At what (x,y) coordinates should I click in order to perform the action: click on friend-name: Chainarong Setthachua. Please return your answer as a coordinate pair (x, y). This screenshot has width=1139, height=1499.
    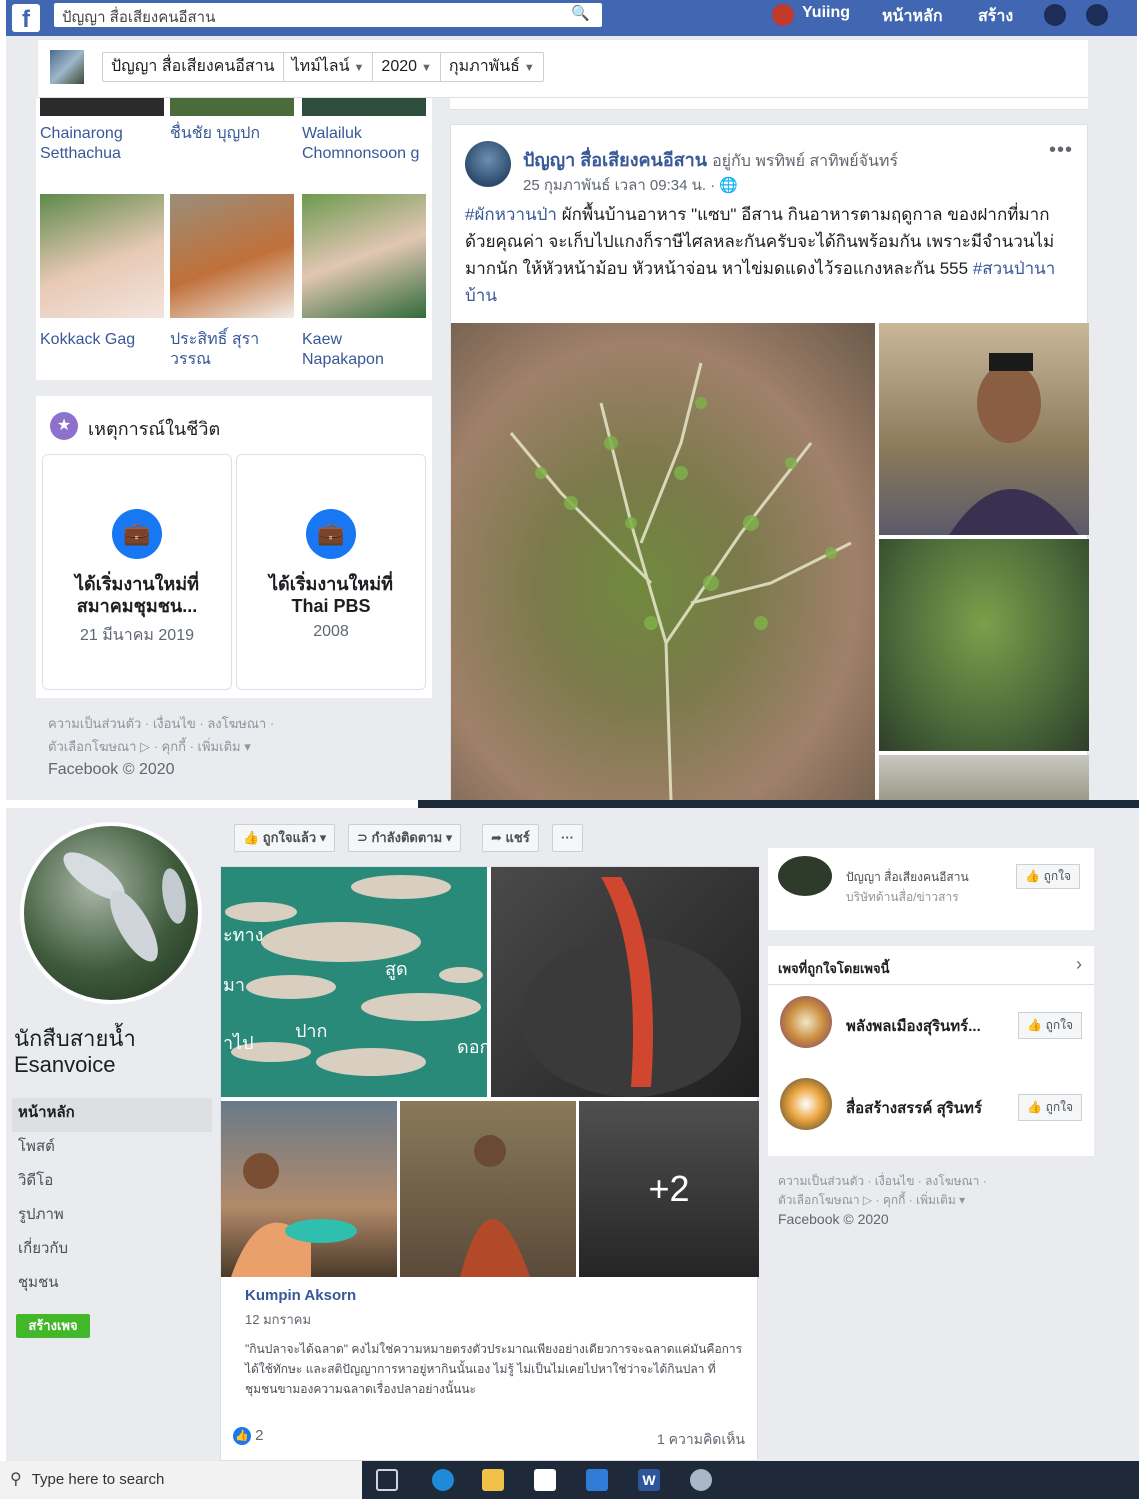
    Looking at the image, I should click on (102, 144).